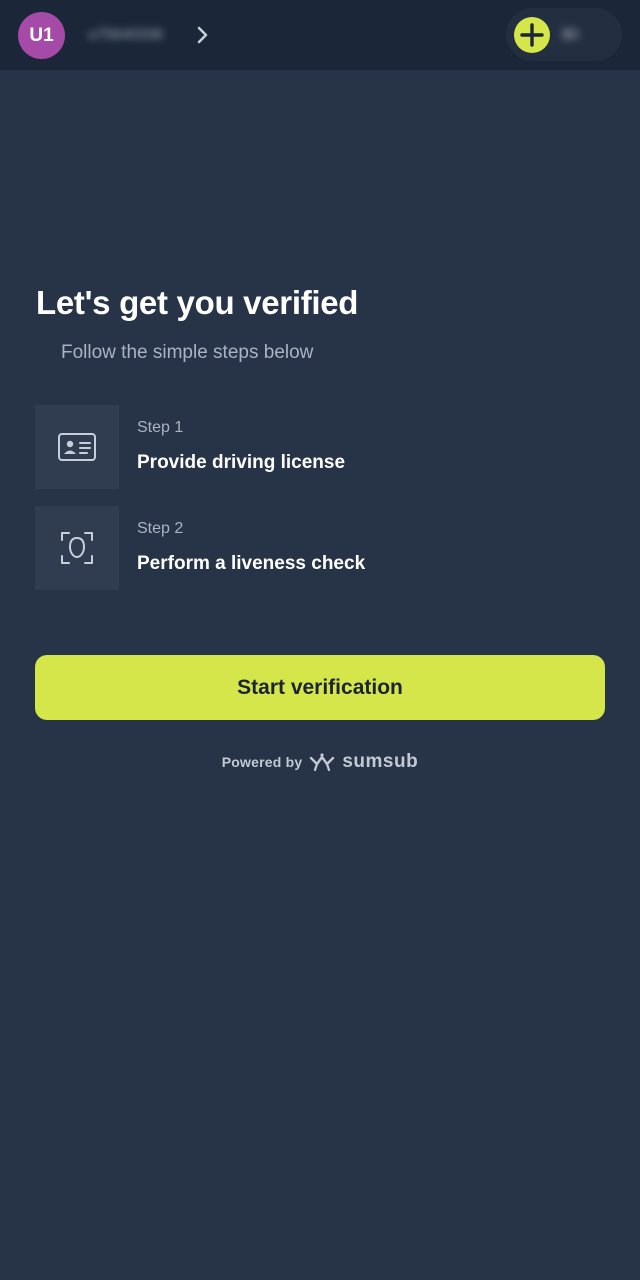 Image resolution: width=640 pixels, height=1280 pixels. I want to click on page-subtitle: Follow the simple steps below, so click(187, 352).